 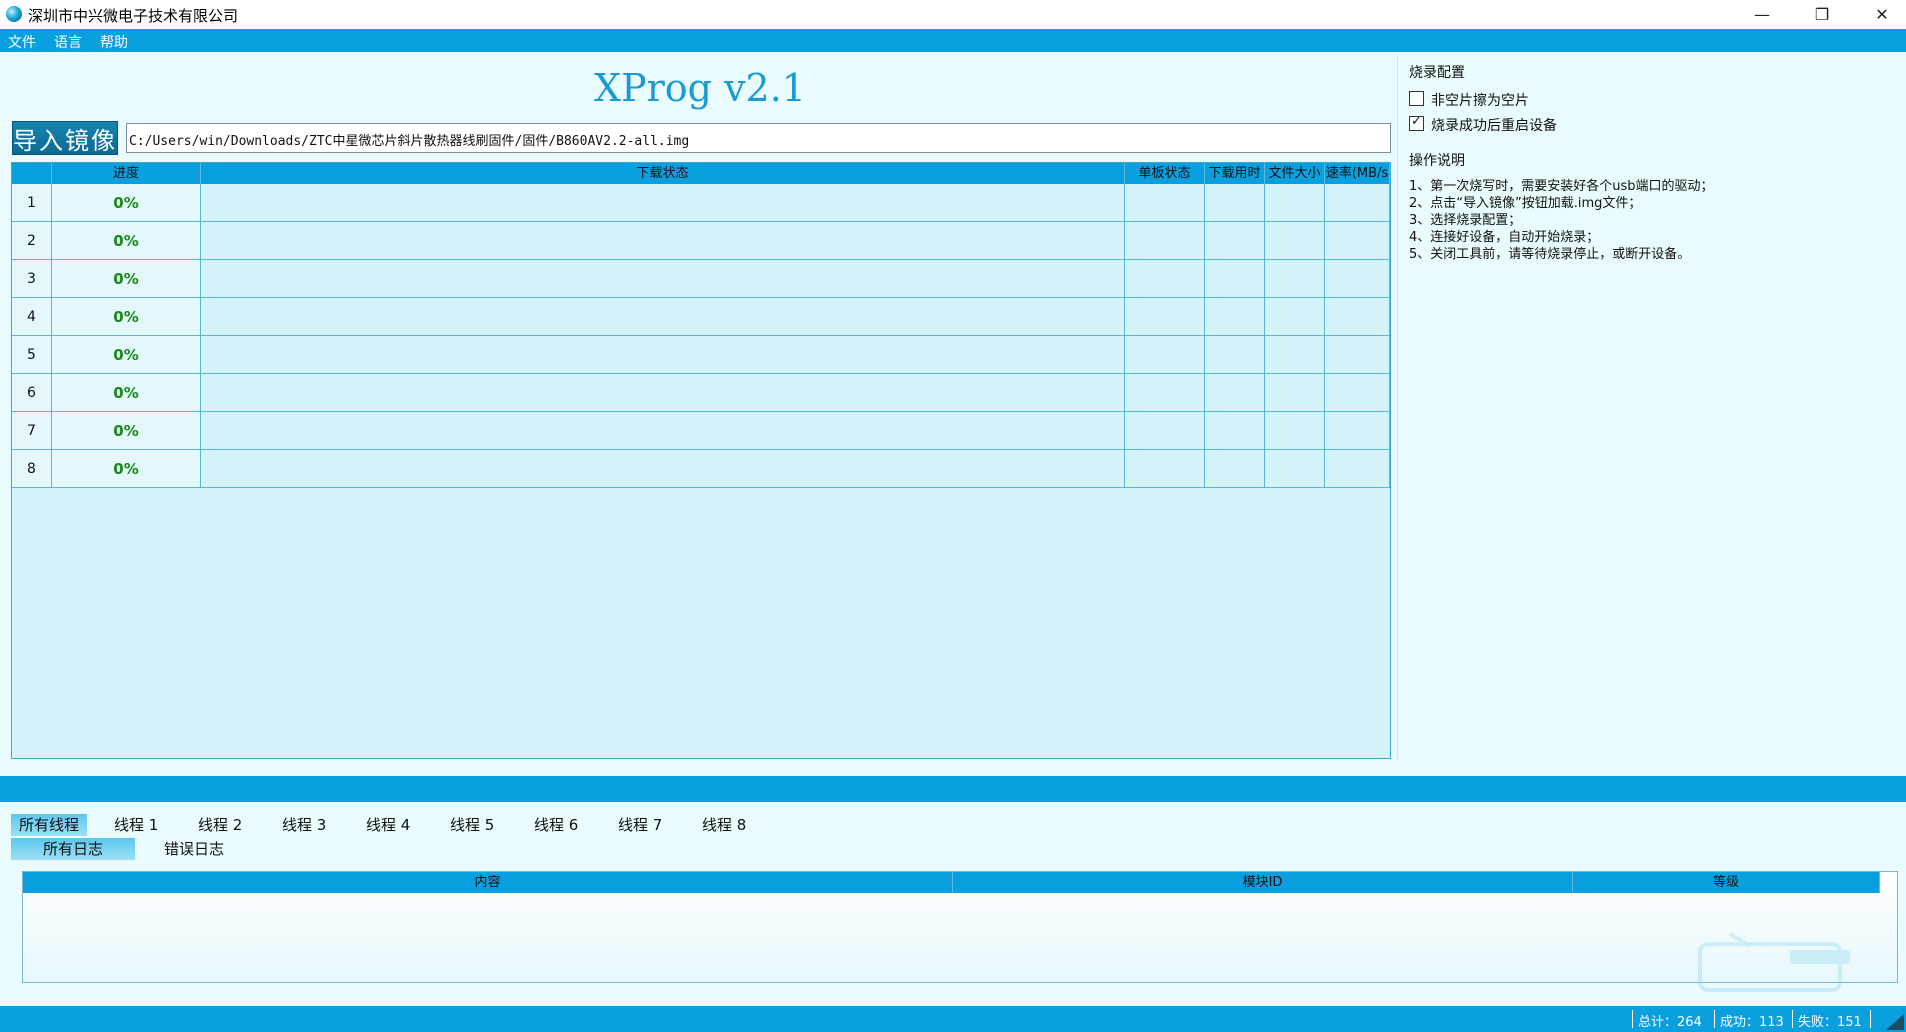 What do you see at coordinates (701, 431) in the screenshot?
I see `table-row: 7 0%` at bounding box center [701, 431].